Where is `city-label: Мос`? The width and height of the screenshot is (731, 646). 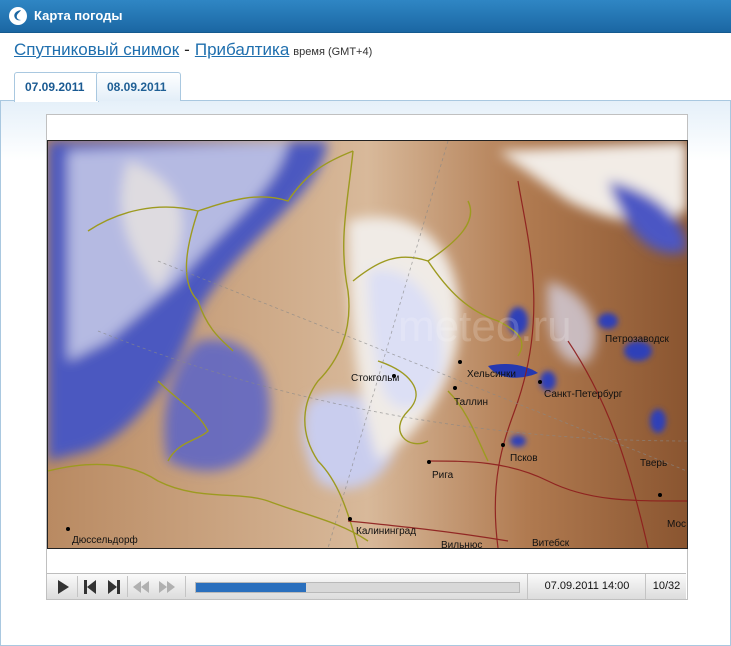
city-label: Мос is located at coordinates (676, 524).